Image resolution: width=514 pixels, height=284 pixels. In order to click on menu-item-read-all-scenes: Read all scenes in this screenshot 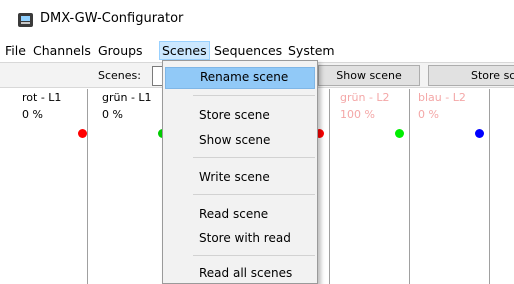, I will do `click(240, 273)`.